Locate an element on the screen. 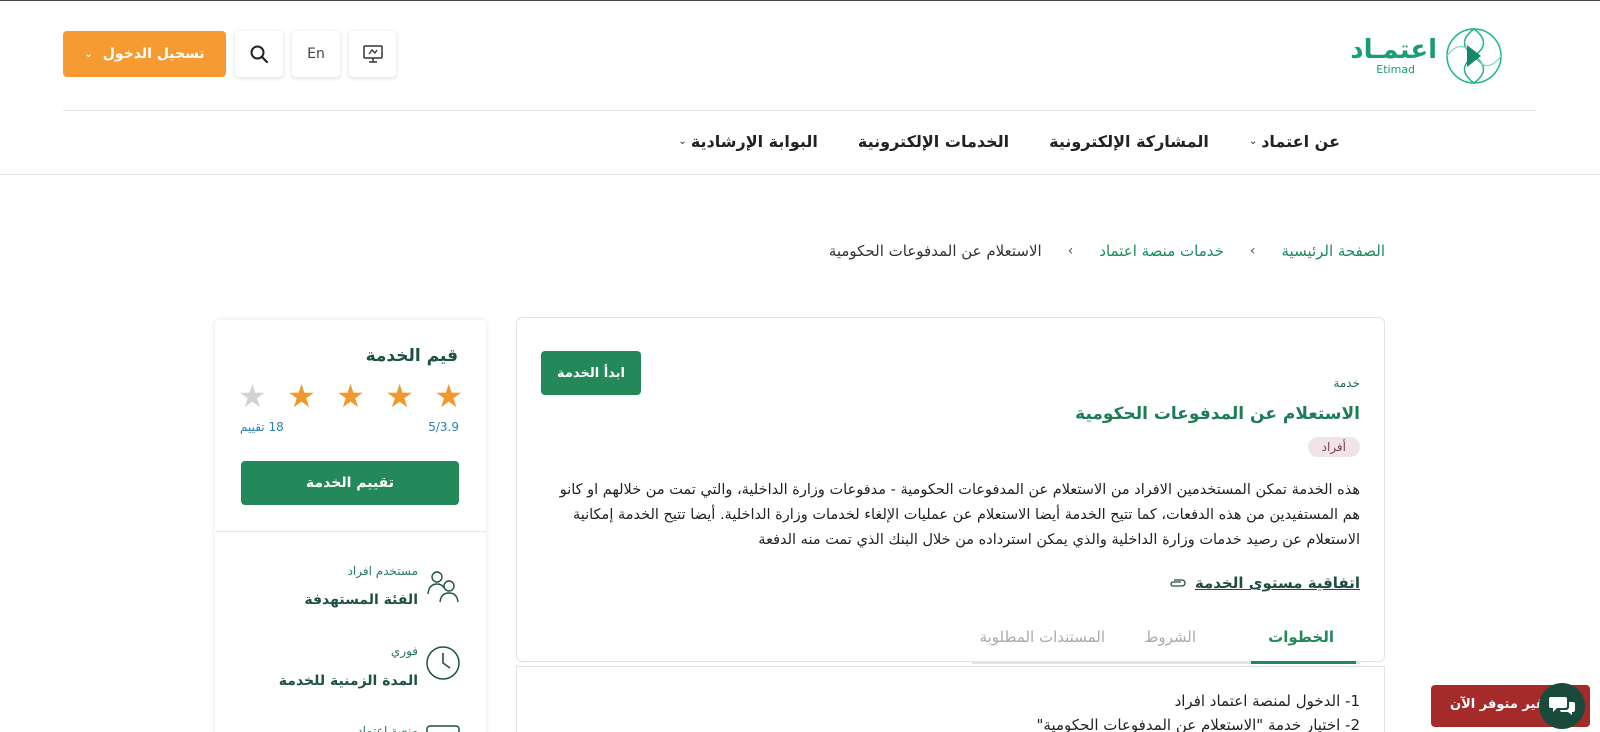  audience-tag: أفراد is located at coordinates (1333, 447).